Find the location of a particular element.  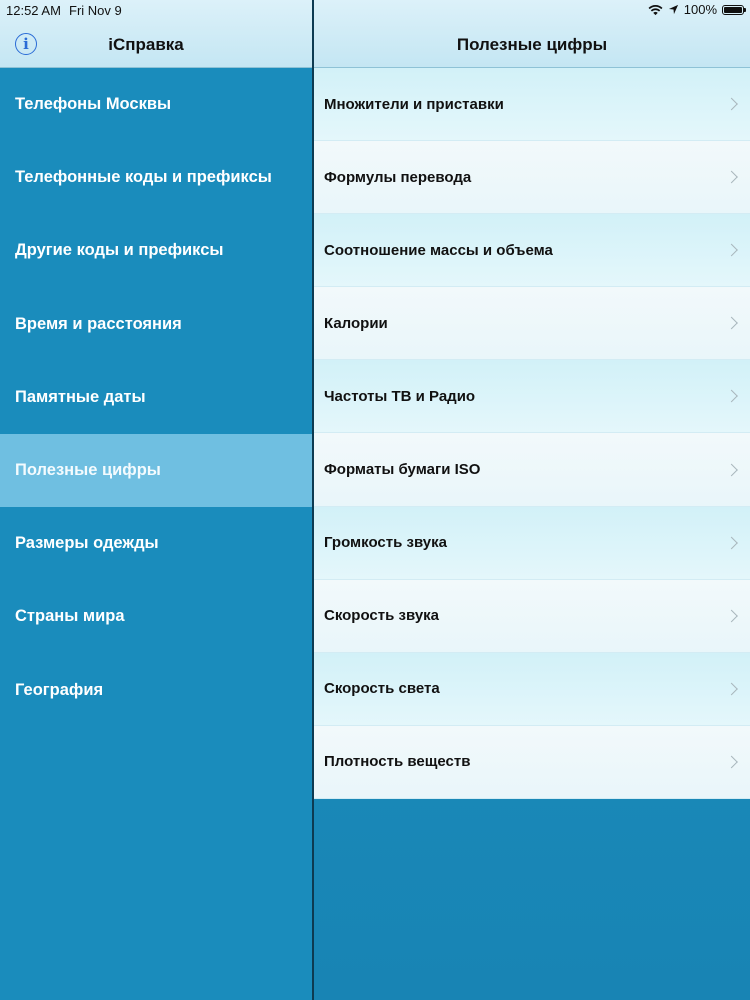

sidebar-item-label: Размеры одежды is located at coordinates (87, 543).